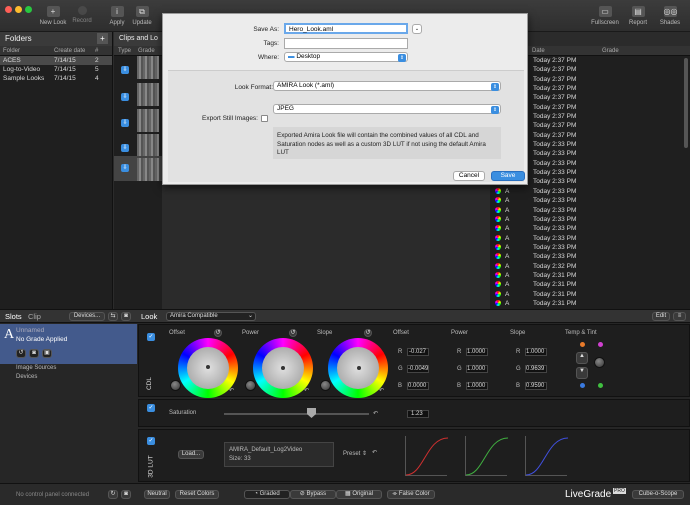 This screenshot has height=505, width=690. Describe the element at coordinates (47, 353) in the screenshot. I see `screen-icon: ▣` at that location.